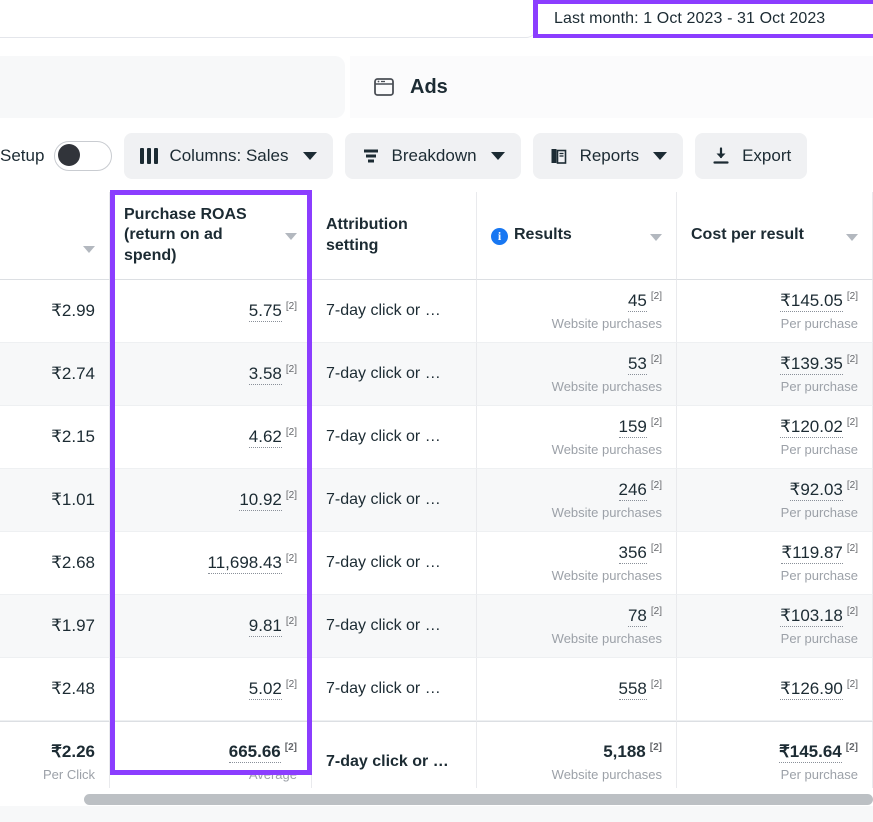 The height and width of the screenshot is (822, 873). Describe the element at coordinates (611, 87) in the screenshot. I see `tab-ads: Ads` at that location.